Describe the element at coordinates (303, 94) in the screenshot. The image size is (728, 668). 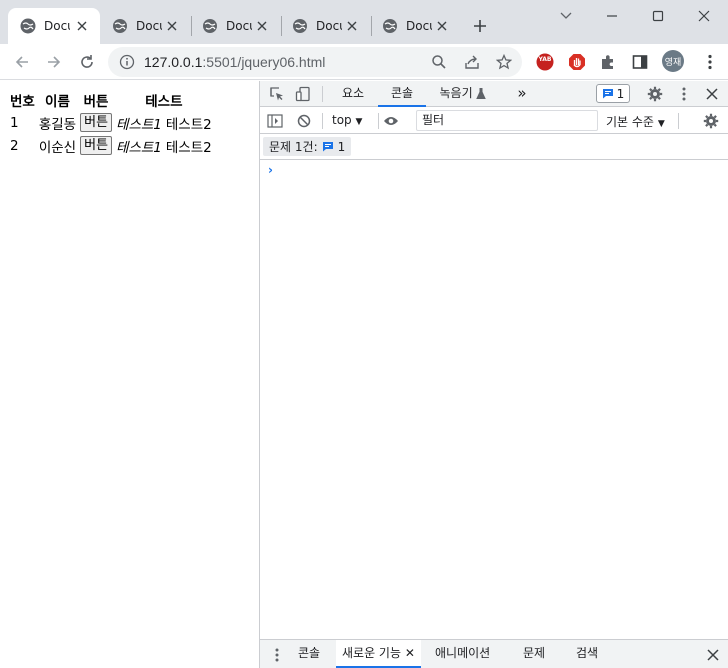
I see `device-toolbar-icon` at that location.